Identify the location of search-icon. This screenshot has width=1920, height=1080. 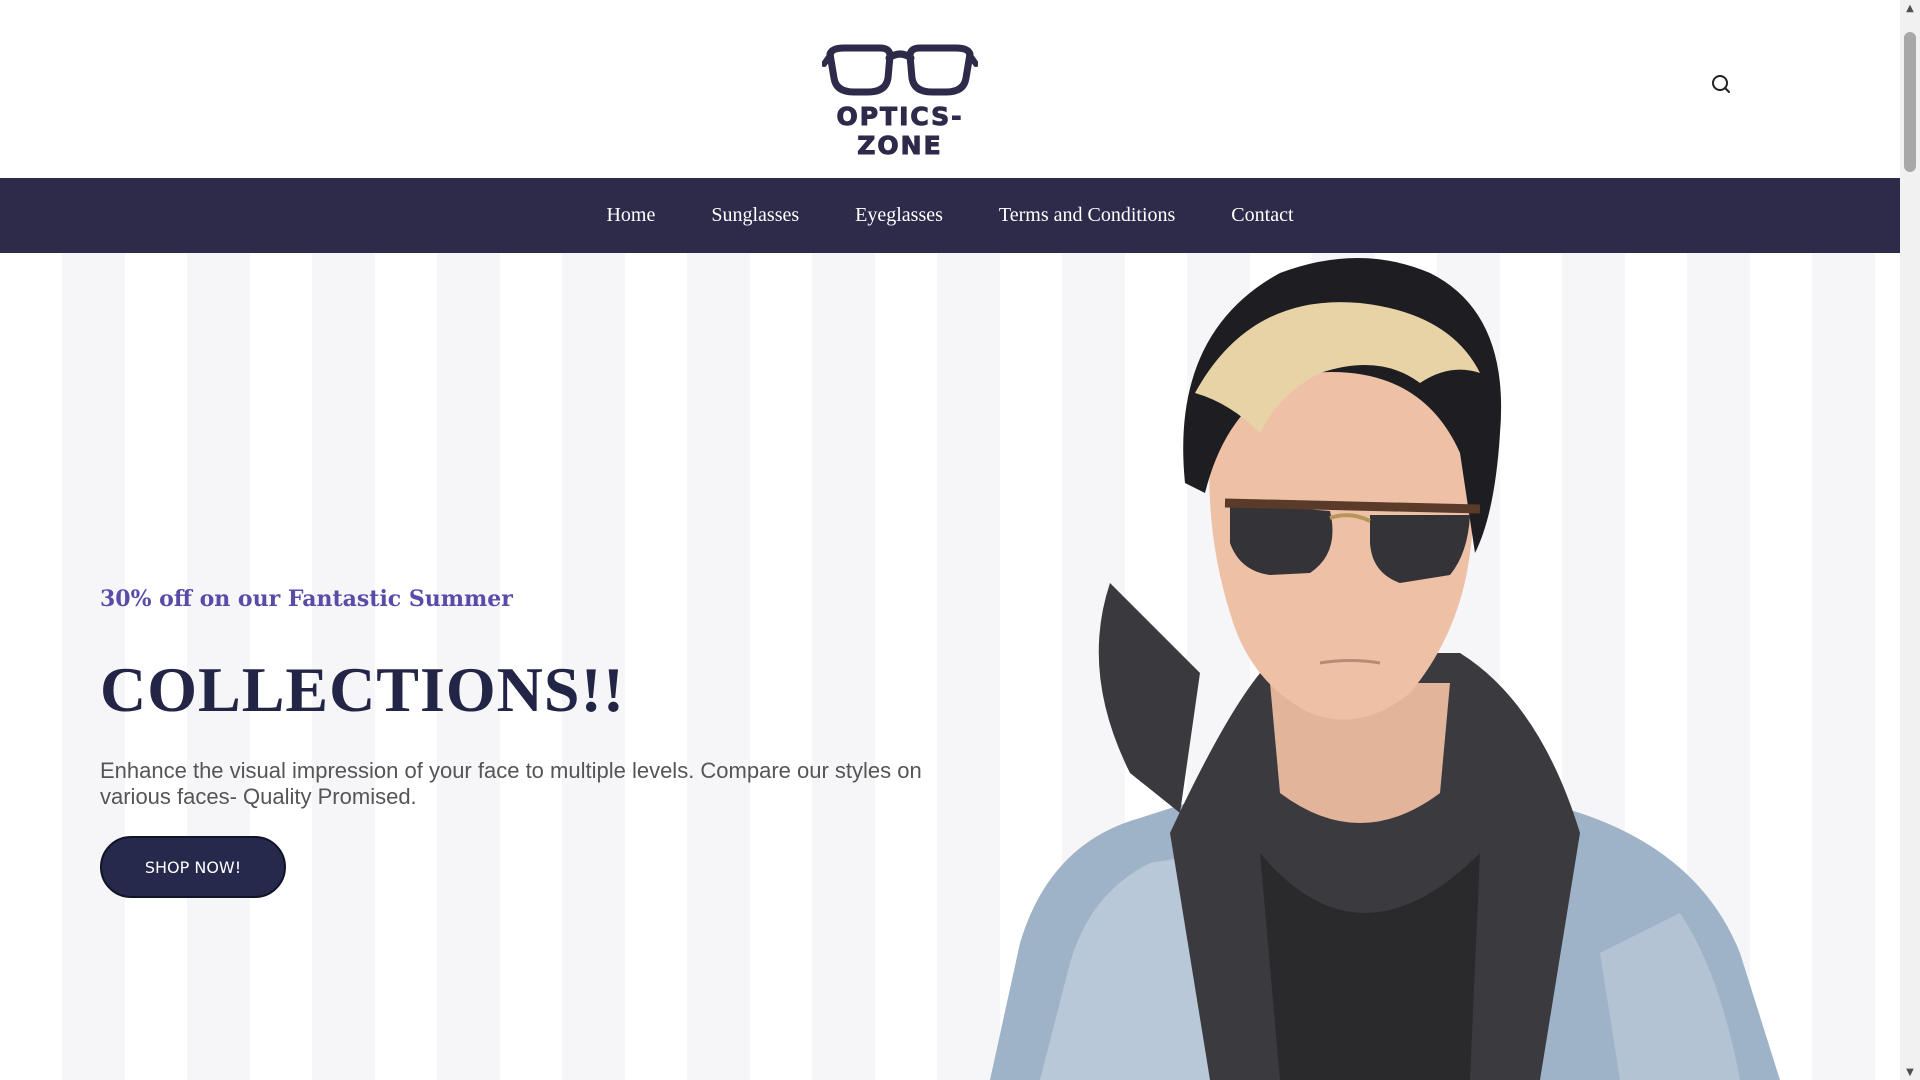
(1721, 84).